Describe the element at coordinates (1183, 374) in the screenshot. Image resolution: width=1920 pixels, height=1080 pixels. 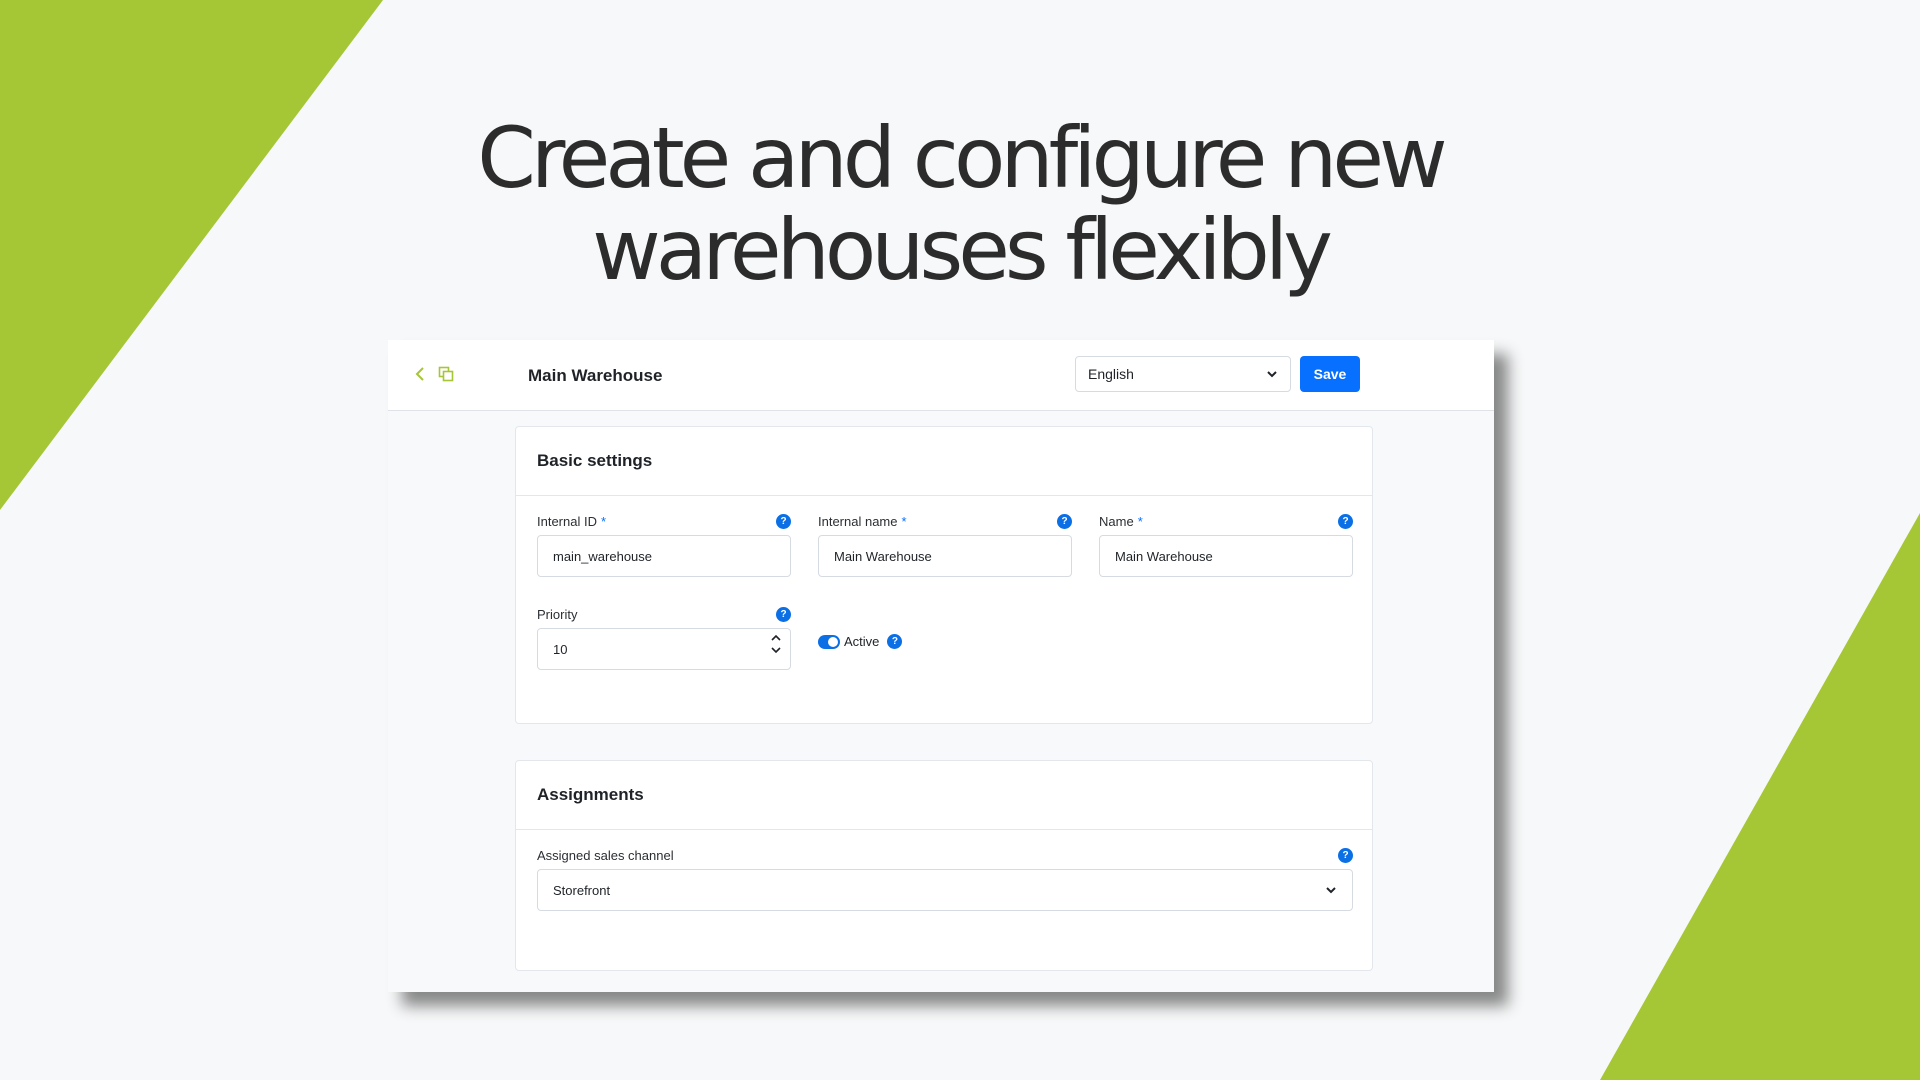
I see `language-select: English` at that location.